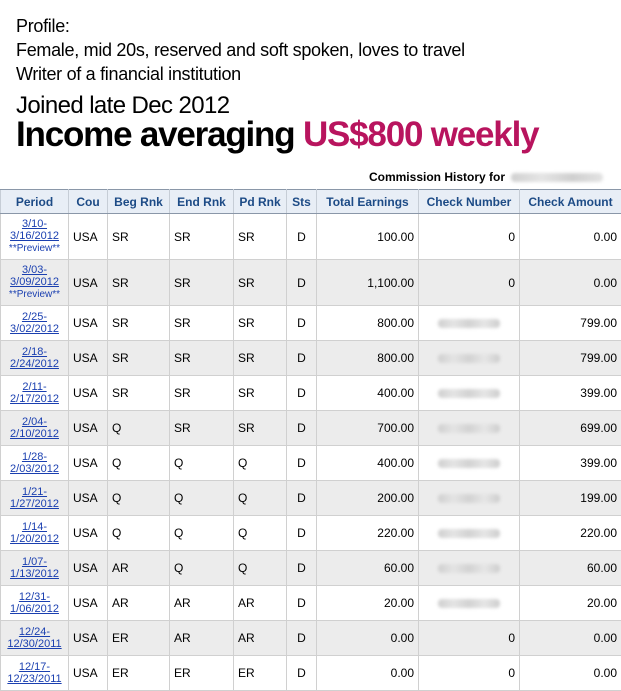 Image resolution: width=621 pixels, height=691 pixels. I want to click on period-cell: 3/03-3/09/2012**Preview**, so click(35, 283).